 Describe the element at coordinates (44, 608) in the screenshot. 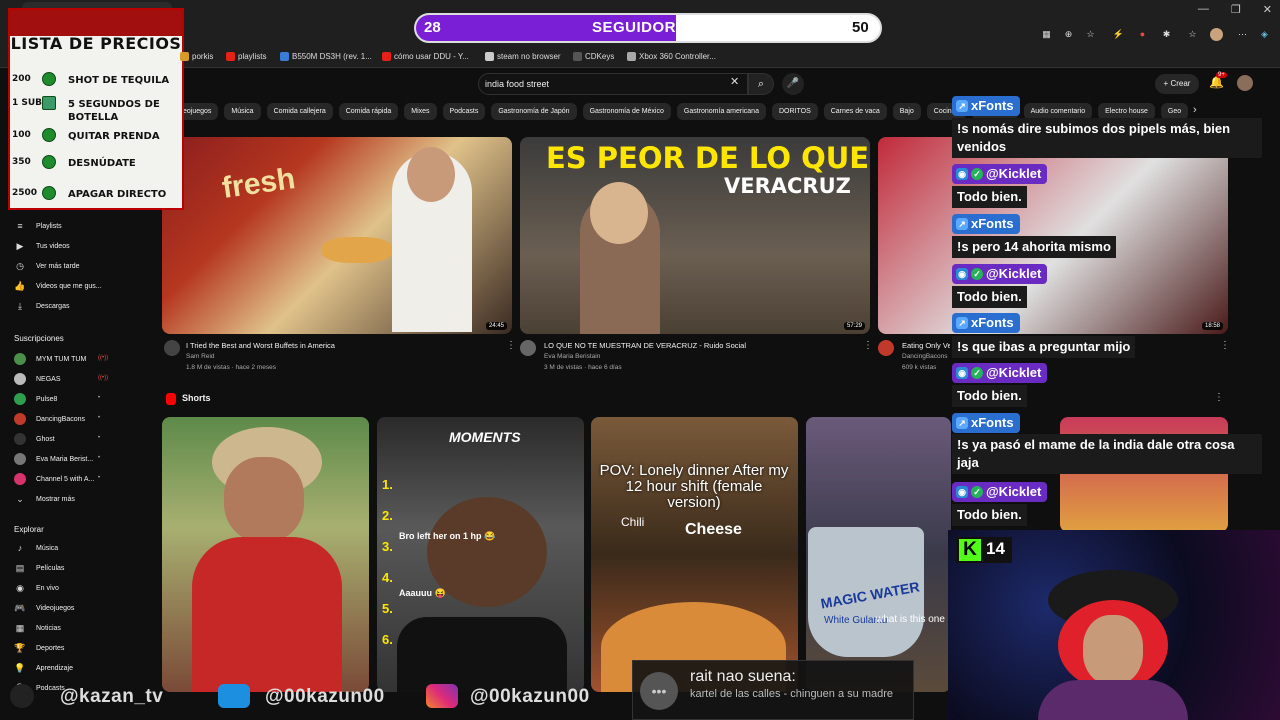

I see `sidebar-explore-item: 🎮 Videojuegos` at that location.